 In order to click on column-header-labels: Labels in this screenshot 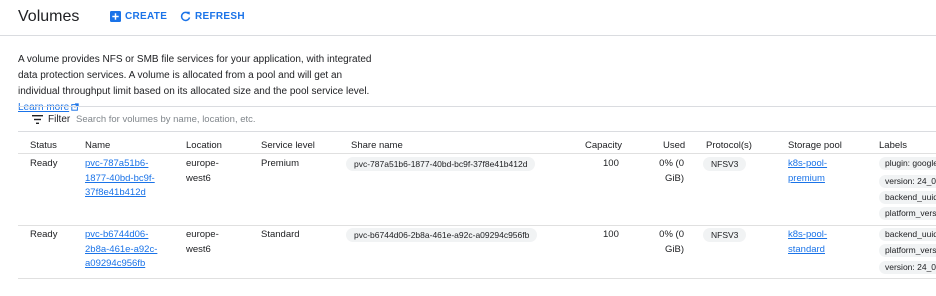, I will do `click(893, 145)`.